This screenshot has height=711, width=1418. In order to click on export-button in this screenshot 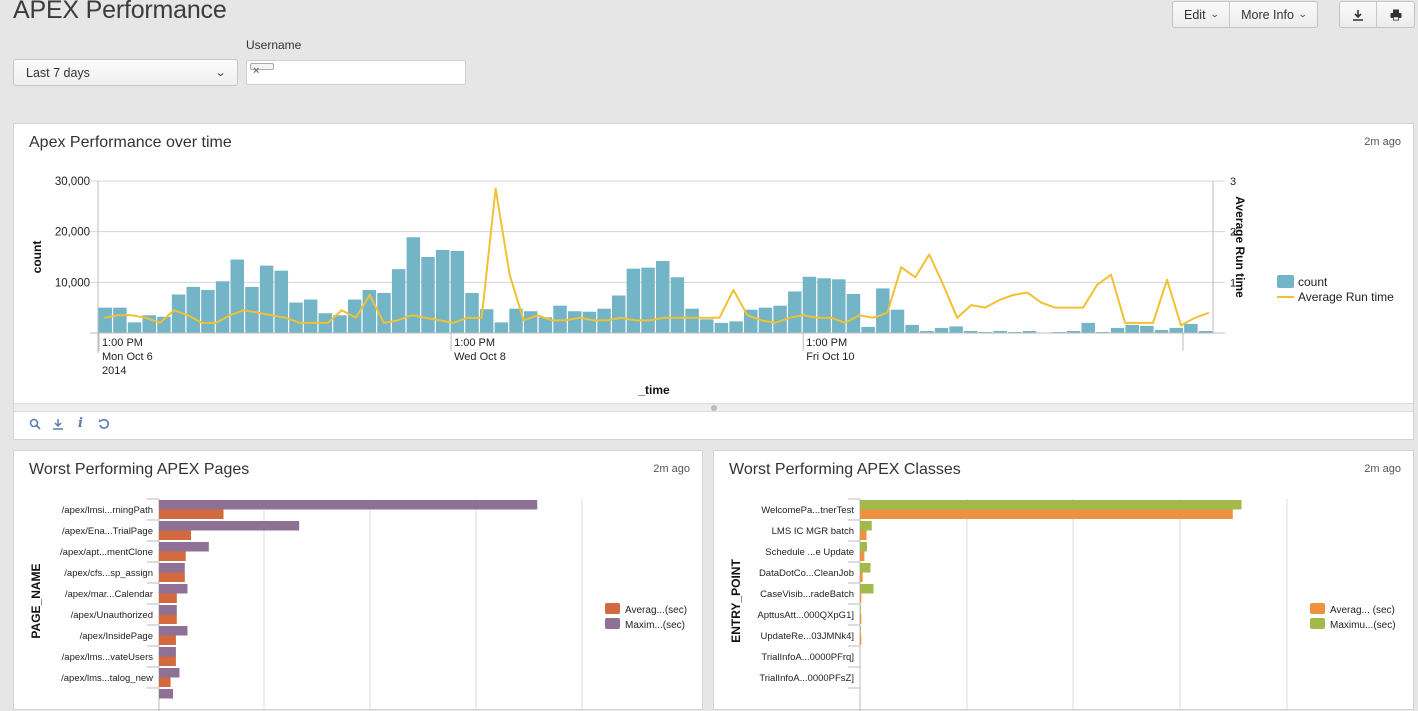, I will do `click(1358, 14)`.